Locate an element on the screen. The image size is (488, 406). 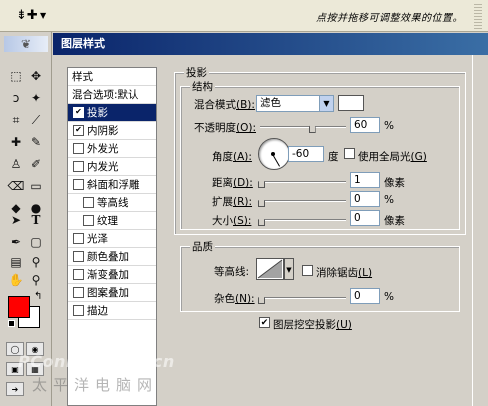
style-item-outer-glow: 外发光 is located at coordinates (112, 149).